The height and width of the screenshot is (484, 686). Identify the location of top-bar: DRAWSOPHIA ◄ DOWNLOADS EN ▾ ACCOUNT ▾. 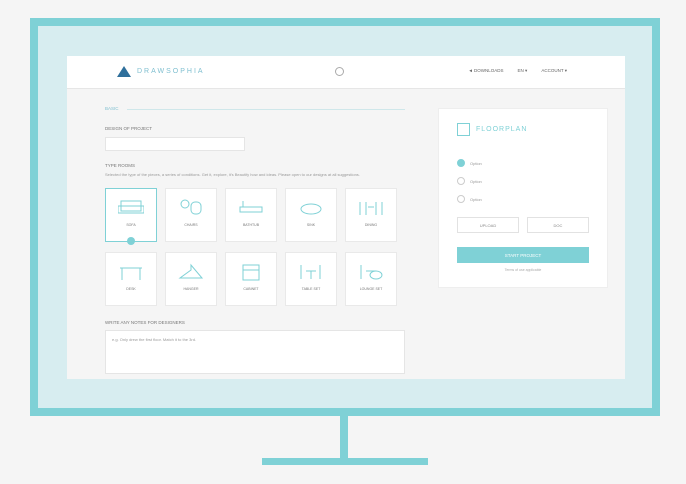
(346, 72).